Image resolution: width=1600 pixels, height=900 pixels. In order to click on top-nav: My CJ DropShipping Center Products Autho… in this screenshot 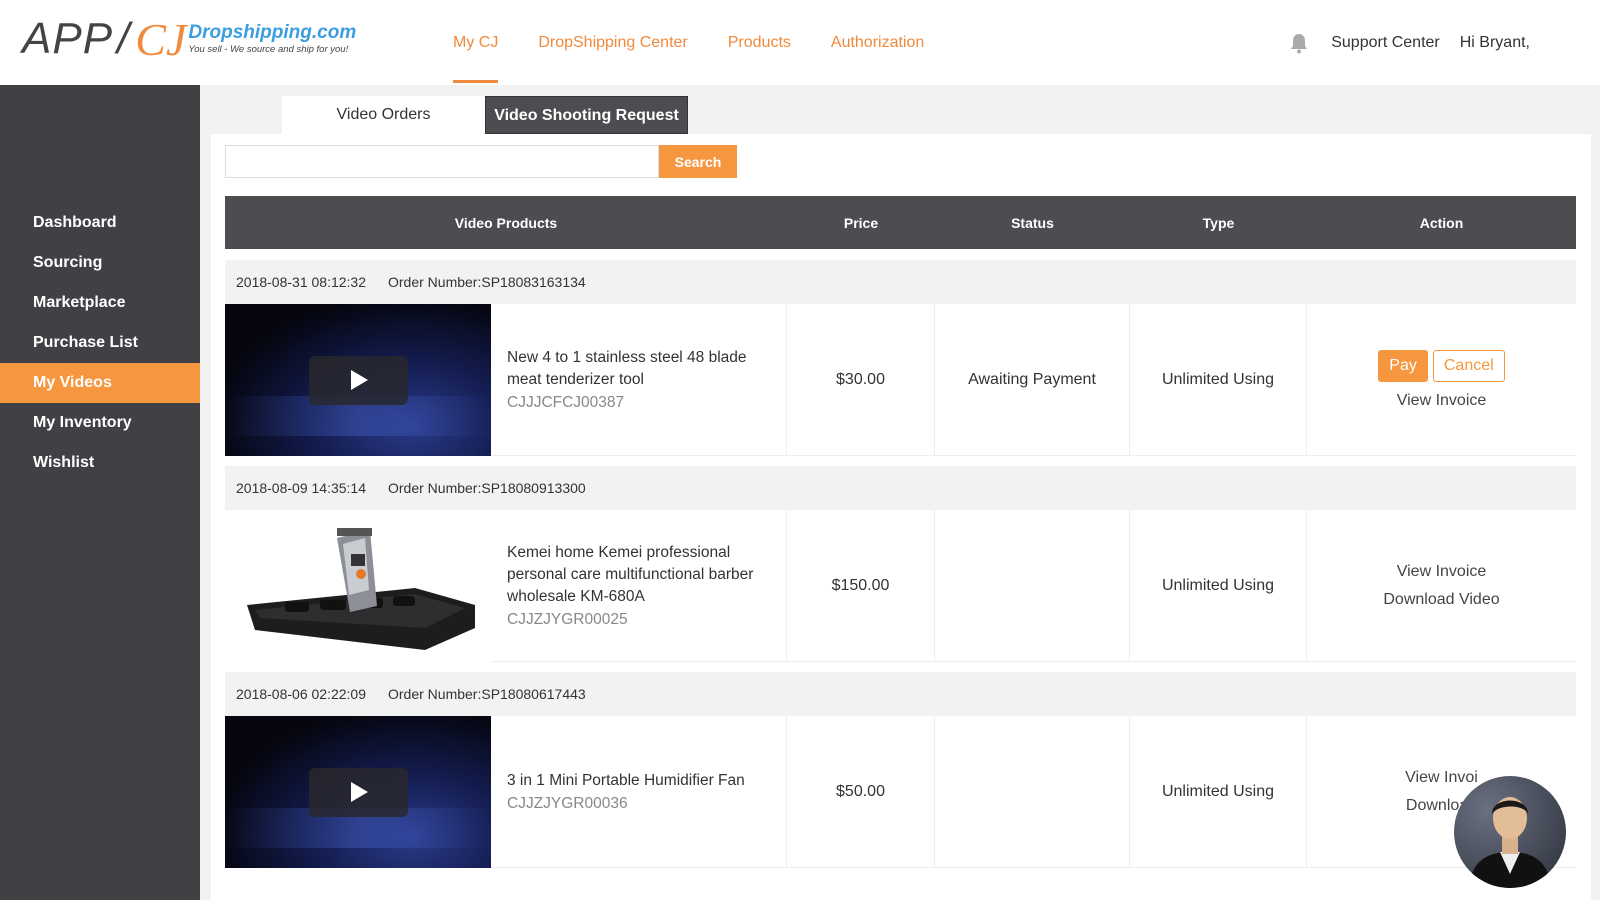, I will do `click(708, 42)`.